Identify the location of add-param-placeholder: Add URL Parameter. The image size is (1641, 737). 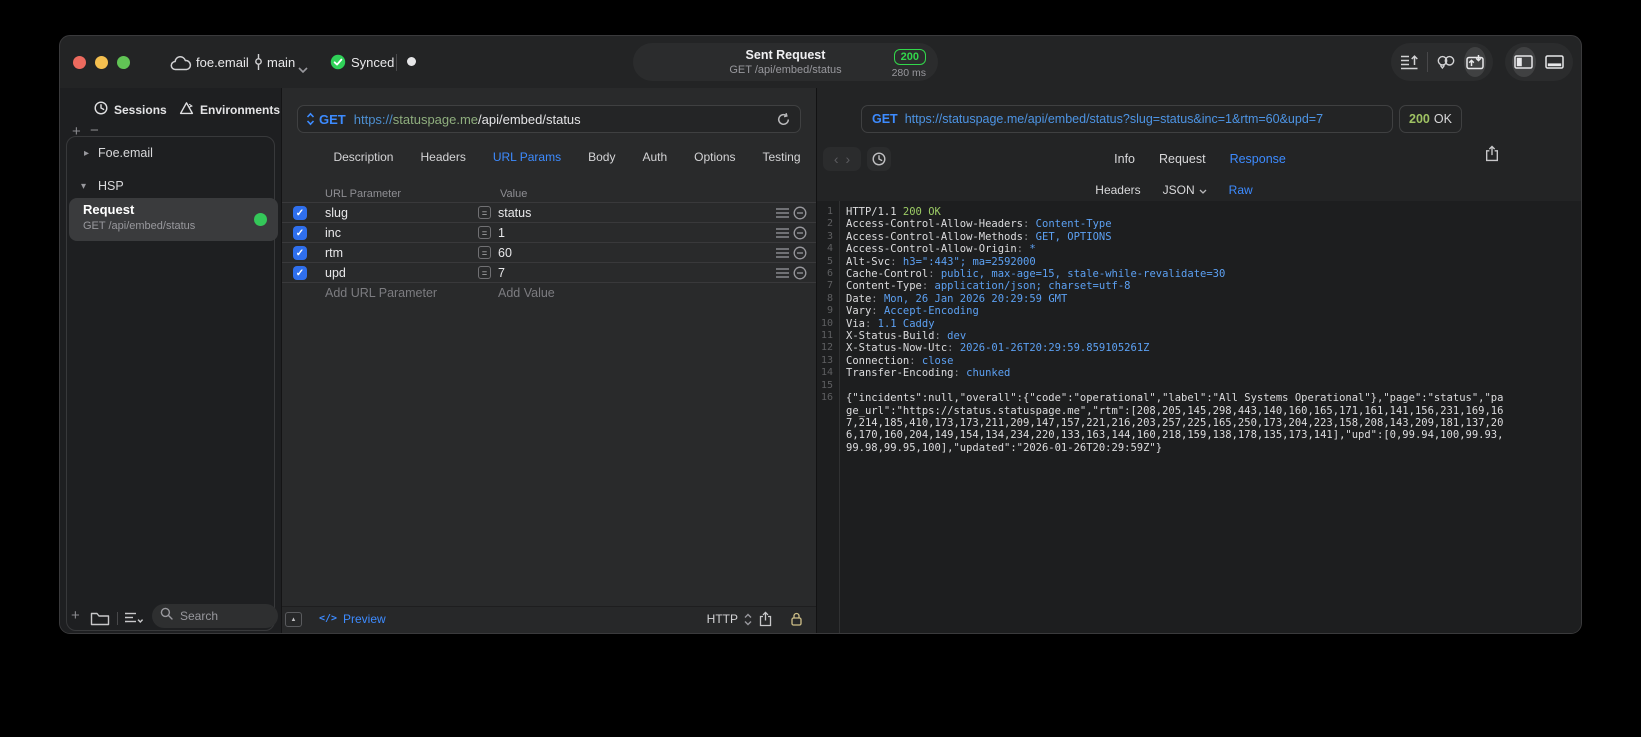
(381, 293).